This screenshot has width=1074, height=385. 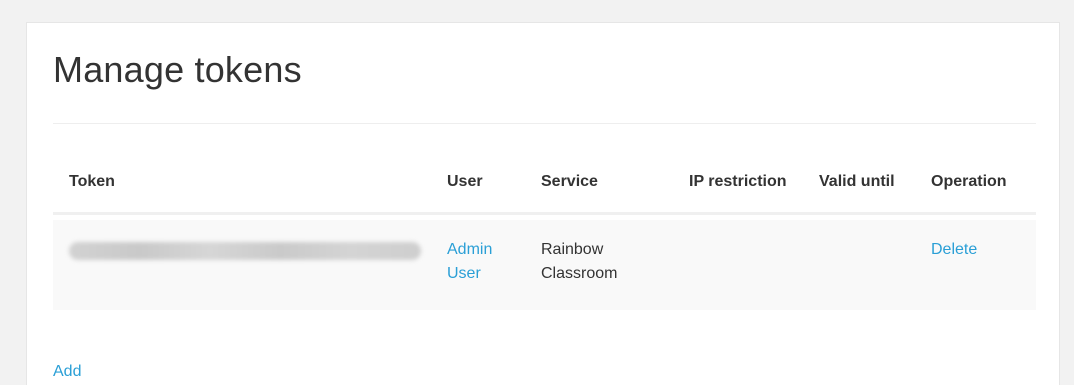 What do you see at coordinates (859, 265) in the screenshot?
I see `valid-until-cell` at bounding box center [859, 265].